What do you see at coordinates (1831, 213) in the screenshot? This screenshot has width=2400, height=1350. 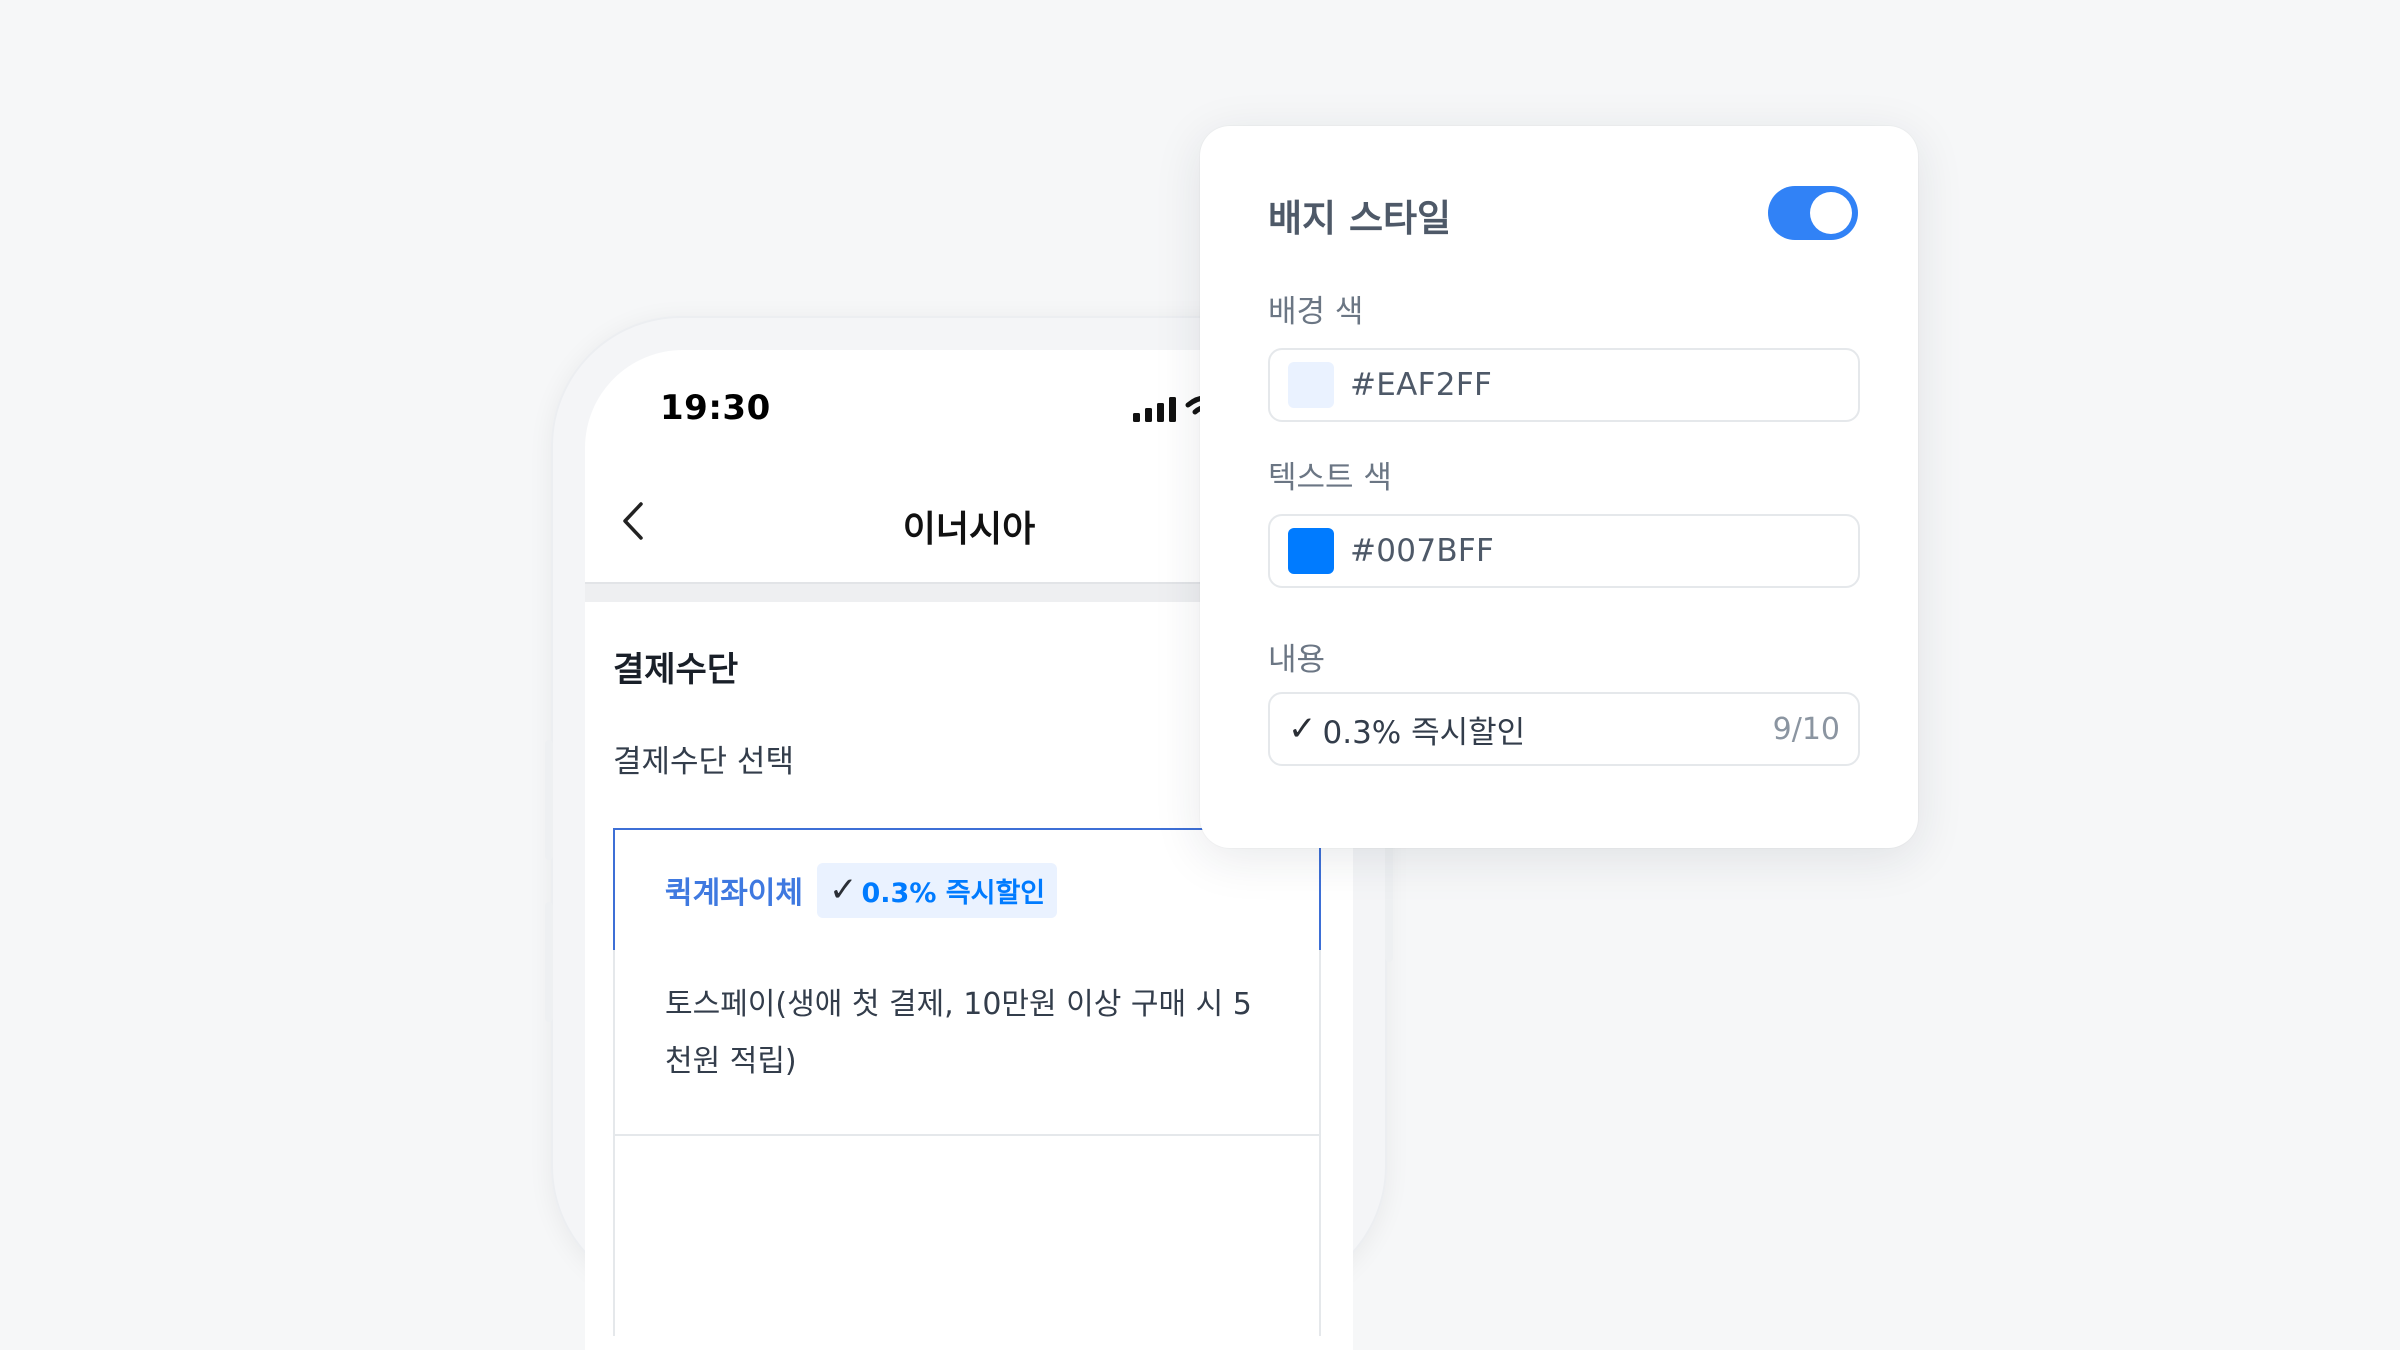 I see `toggle-knob` at bounding box center [1831, 213].